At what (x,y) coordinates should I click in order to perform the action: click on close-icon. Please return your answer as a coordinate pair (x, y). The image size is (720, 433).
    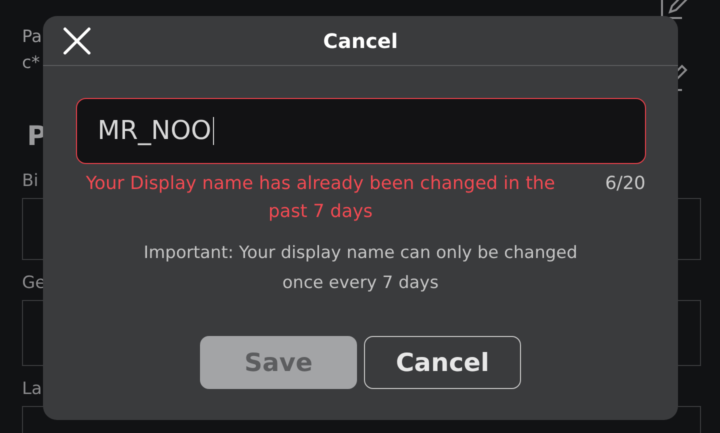
    Looking at the image, I should click on (77, 41).